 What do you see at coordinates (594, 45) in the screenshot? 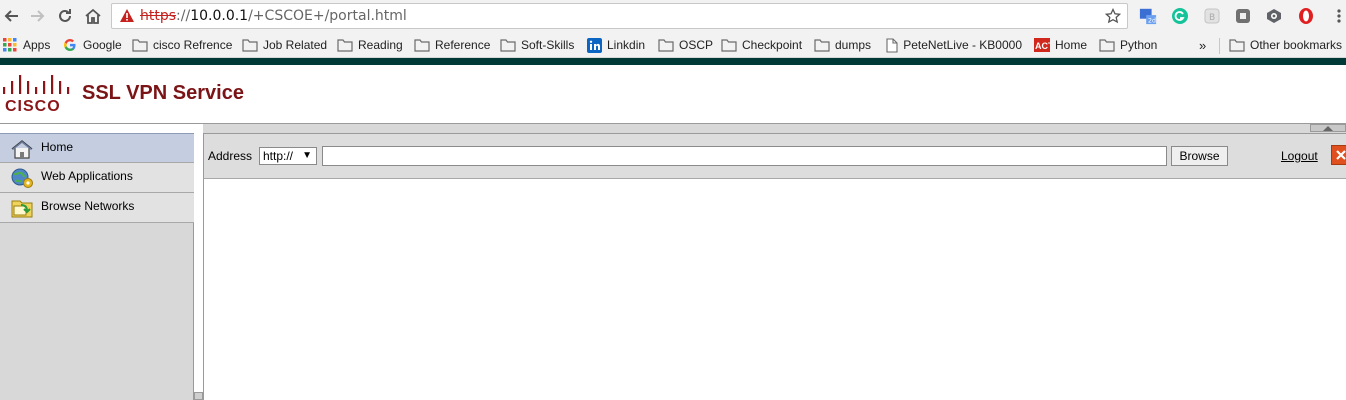
I see `linkedin-icon` at bounding box center [594, 45].